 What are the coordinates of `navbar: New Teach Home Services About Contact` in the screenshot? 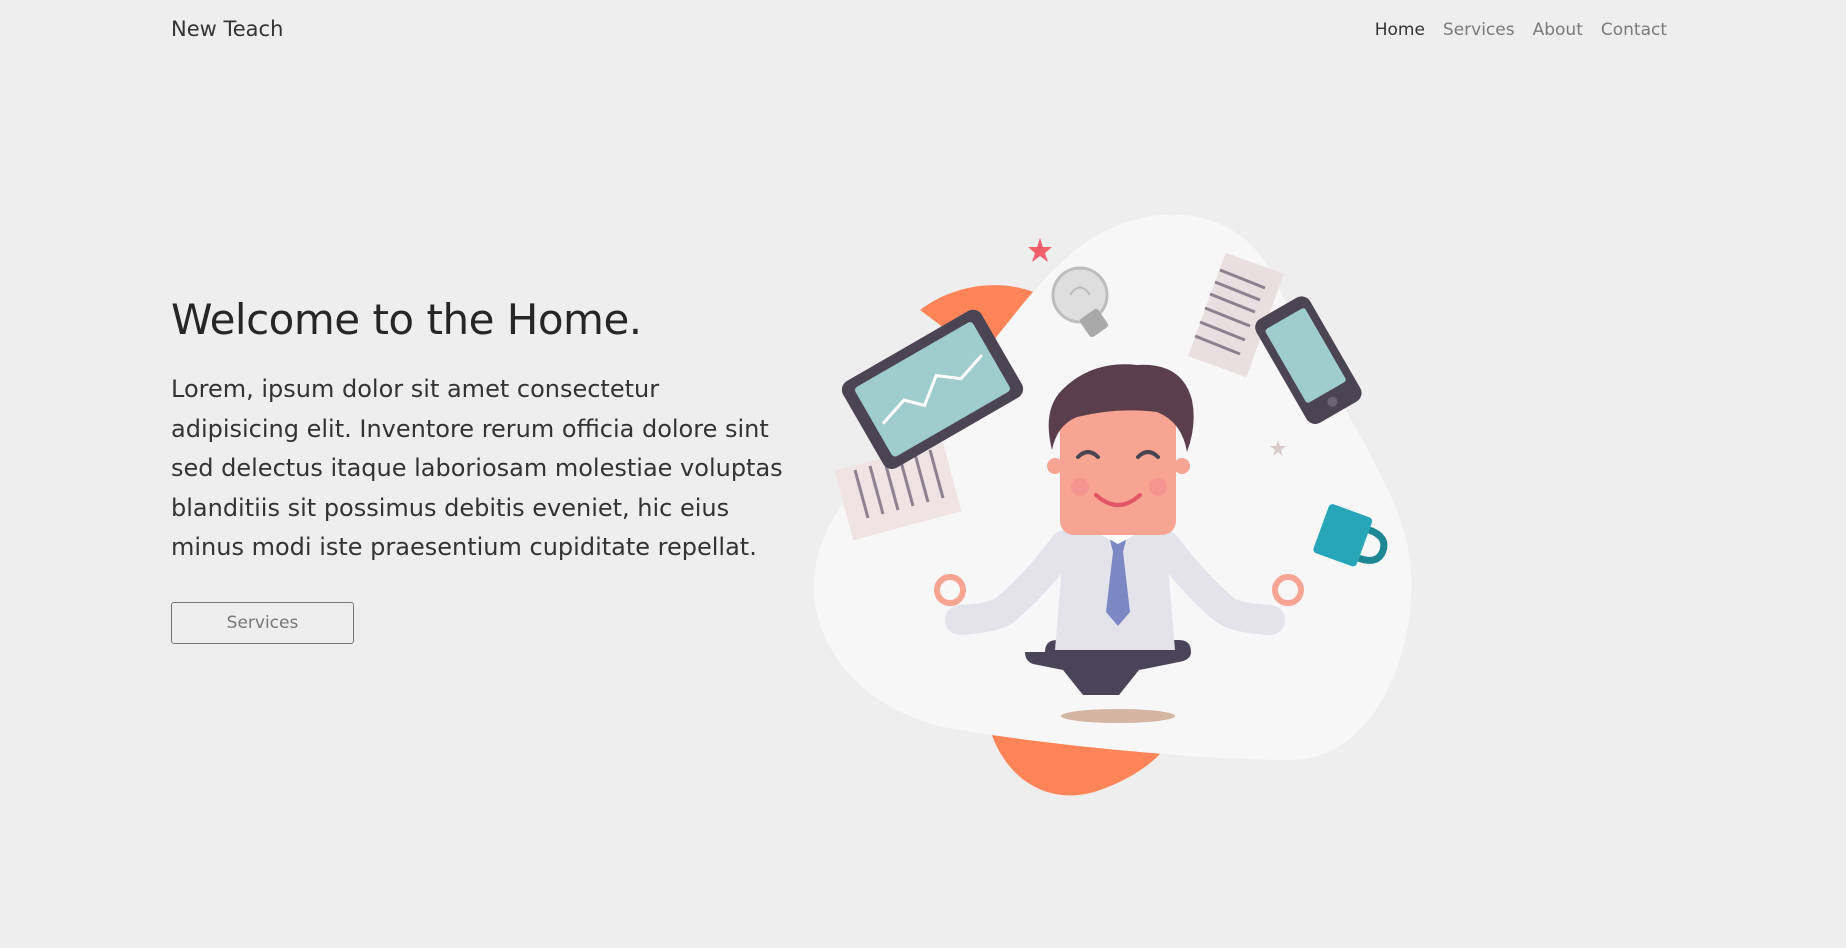 It's located at (923, 32).